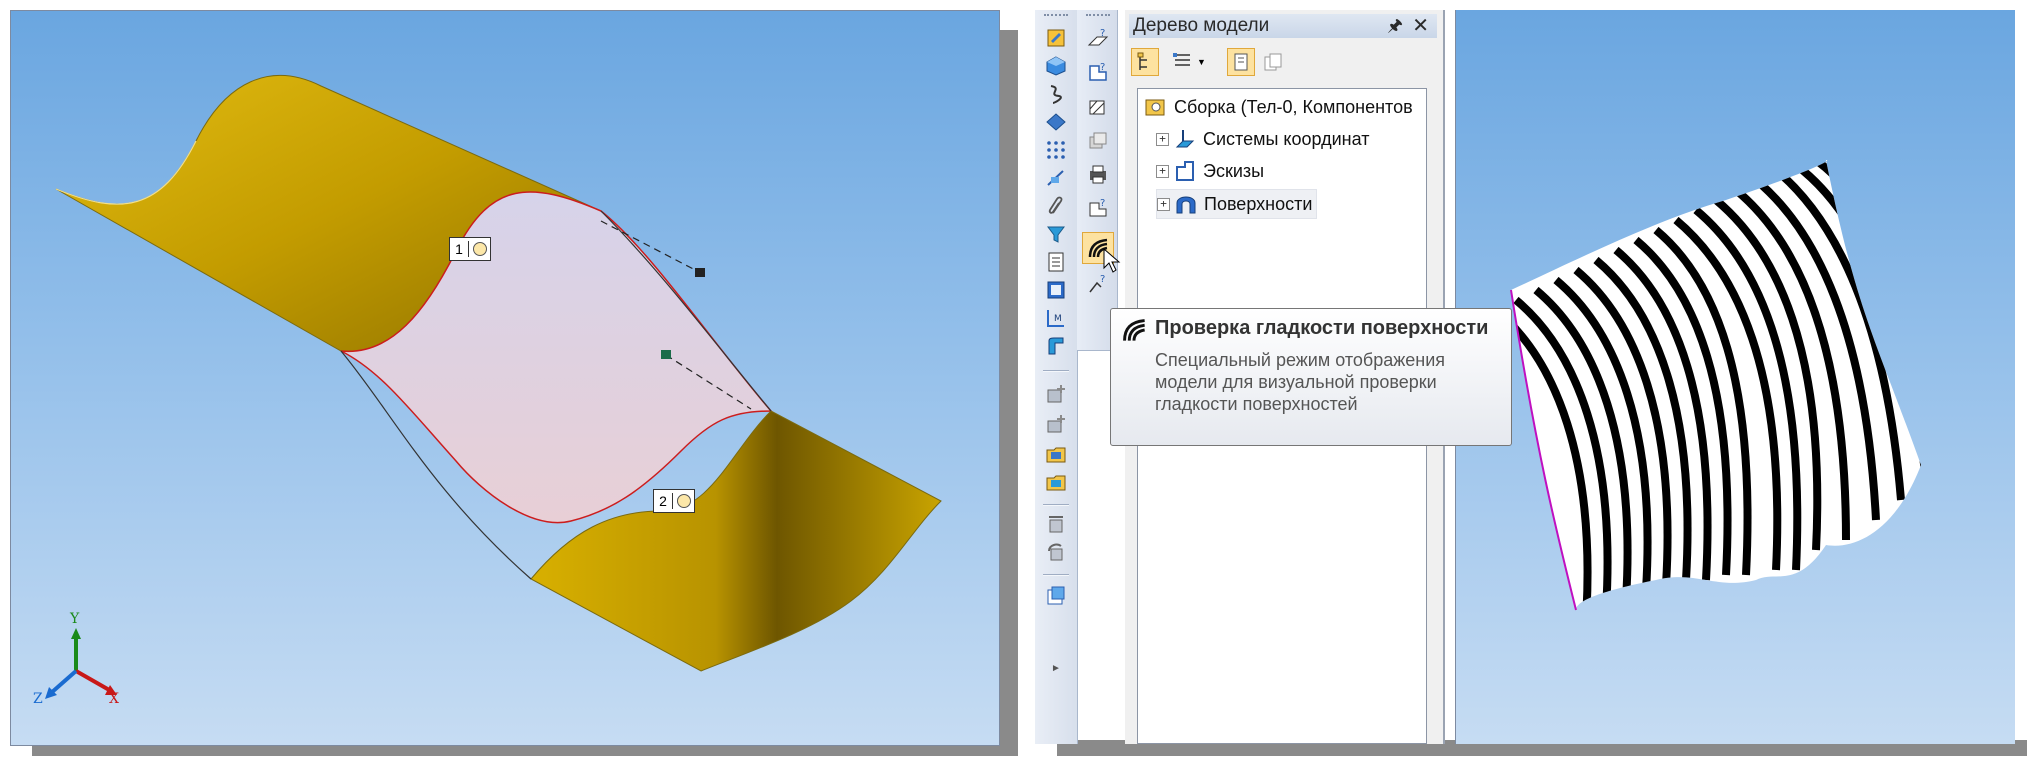 This screenshot has height=762, width=2027. Describe the element at coordinates (1112, 260) in the screenshot. I see `mouse-cursor-icon` at that location.